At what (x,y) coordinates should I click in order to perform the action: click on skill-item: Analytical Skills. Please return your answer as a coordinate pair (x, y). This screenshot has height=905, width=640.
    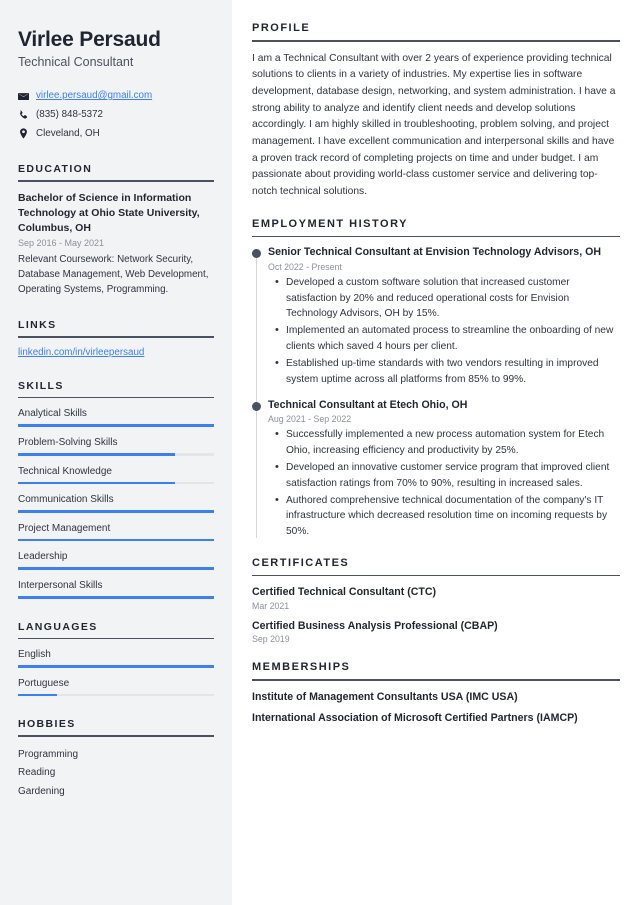
    Looking at the image, I should click on (116, 417).